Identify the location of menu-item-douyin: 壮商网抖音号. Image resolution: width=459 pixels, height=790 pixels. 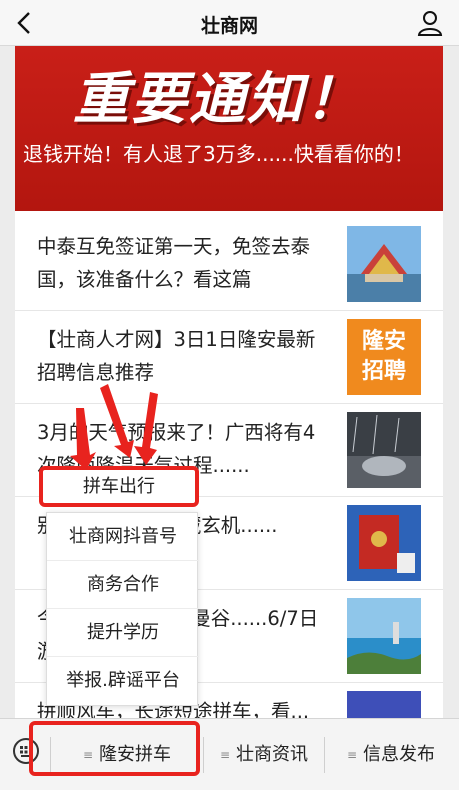
(123, 537).